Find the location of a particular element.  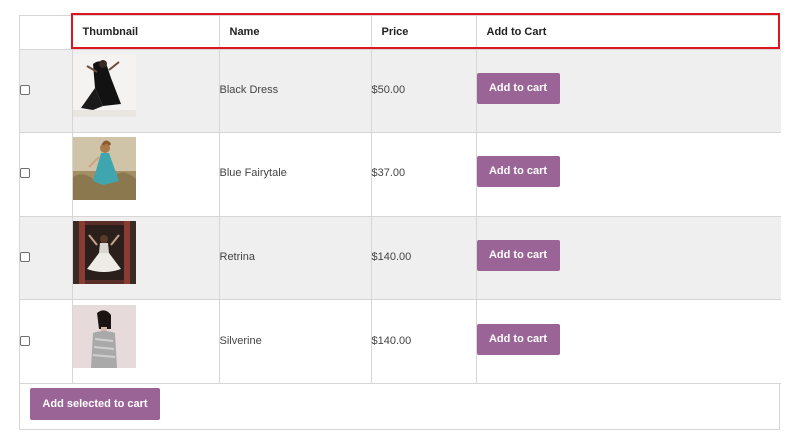

product-name: Black Dress is located at coordinates (249, 90).